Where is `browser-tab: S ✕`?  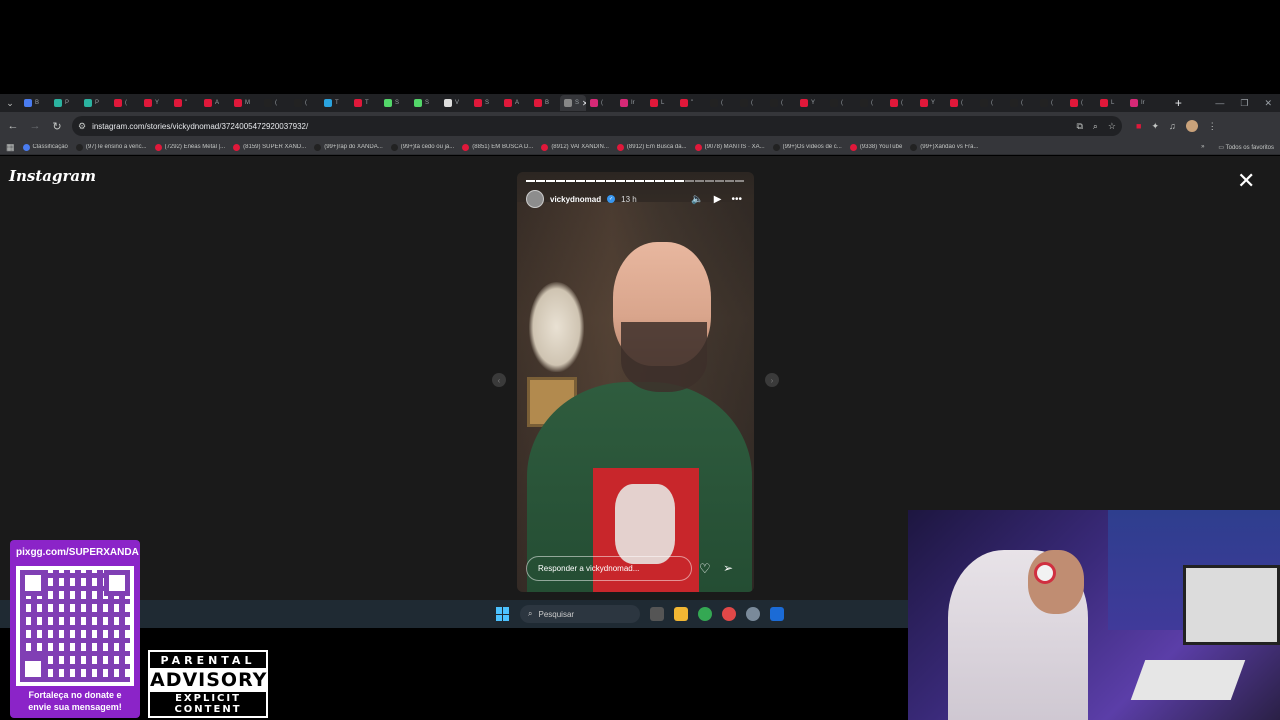 browser-tab: S ✕ is located at coordinates (573, 103).